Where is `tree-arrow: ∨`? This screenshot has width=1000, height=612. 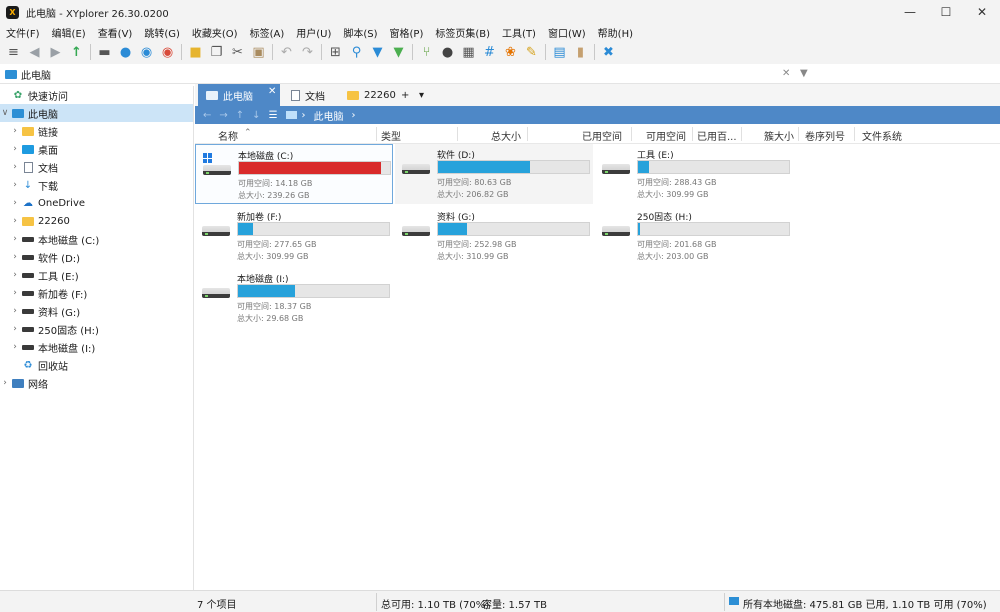
tree-arrow: ∨ is located at coordinates (5, 113).